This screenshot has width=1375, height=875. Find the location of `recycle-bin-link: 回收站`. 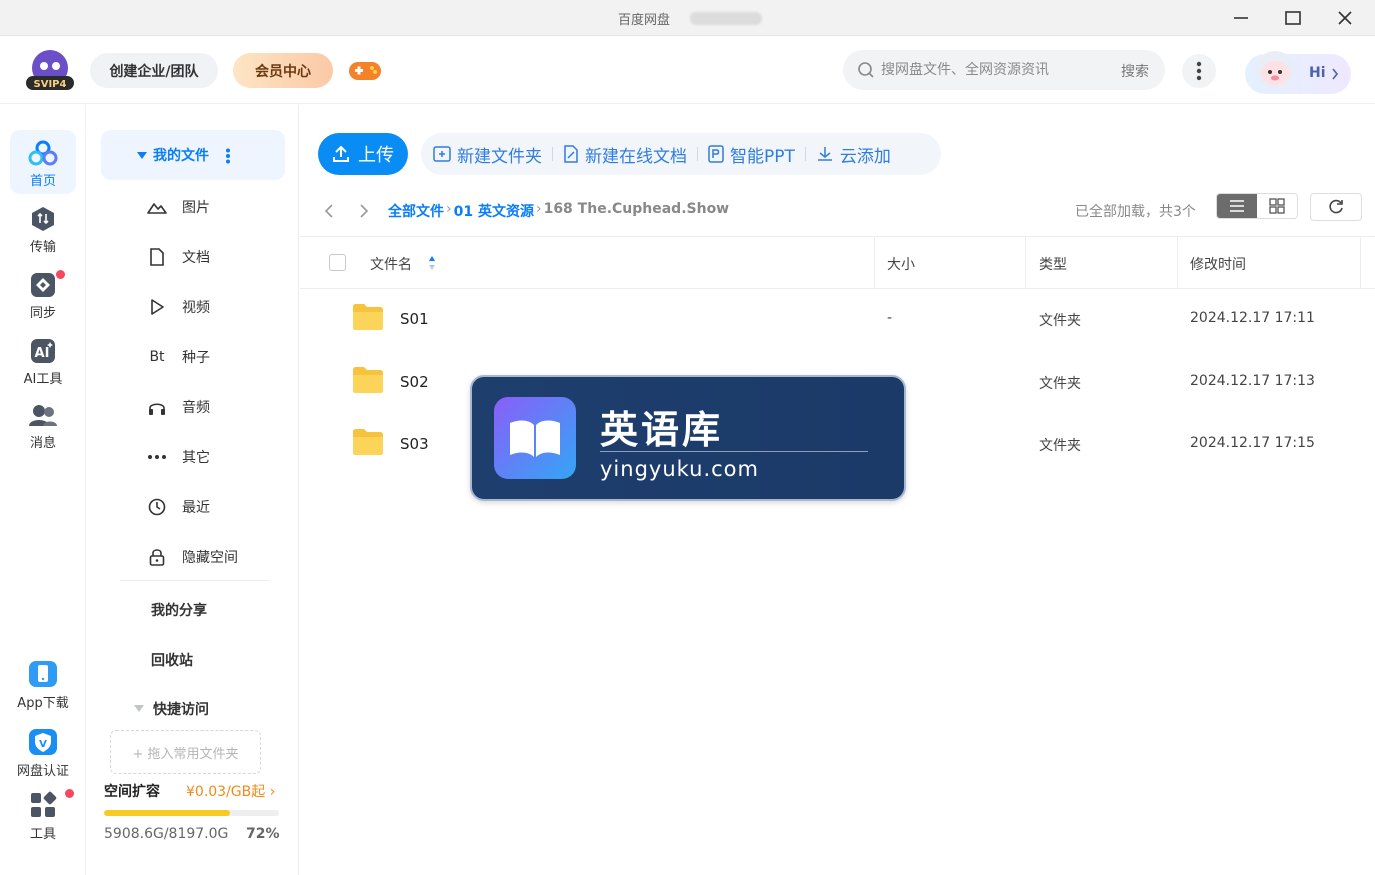

recycle-bin-link: 回收站 is located at coordinates (172, 660).